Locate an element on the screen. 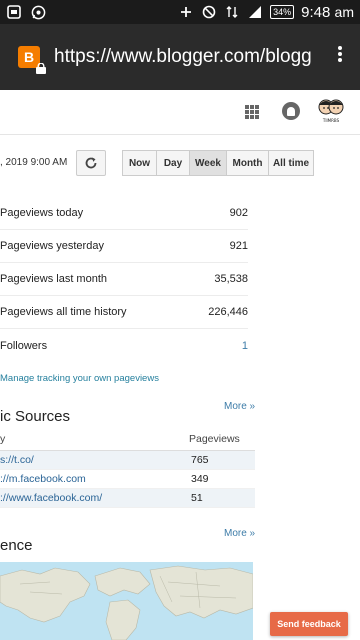 This screenshot has width=360, height=640. source-link: s://t.co/ is located at coordinates (94, 460).